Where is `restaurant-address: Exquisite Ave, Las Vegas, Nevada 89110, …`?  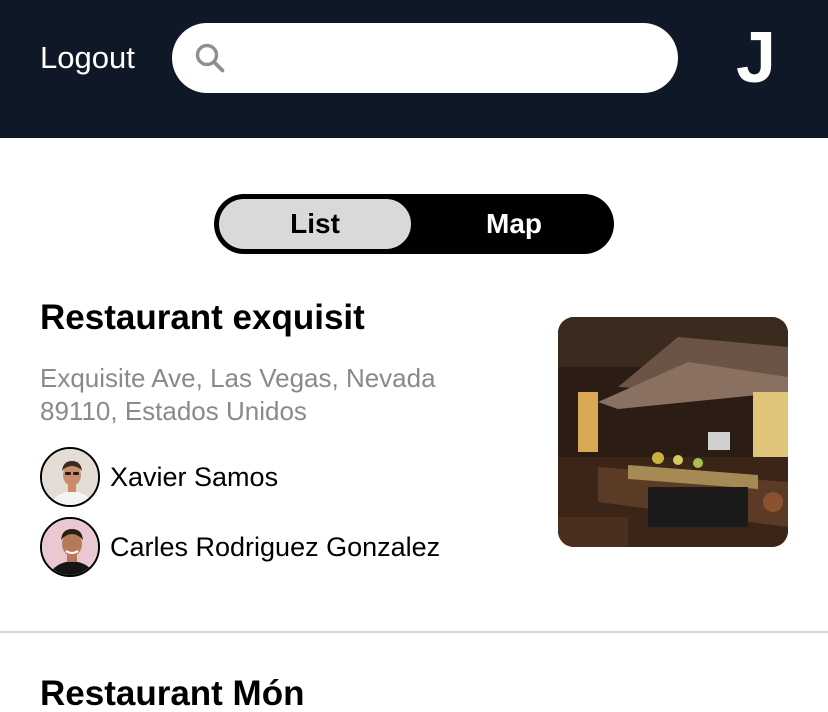
restaurant-address: Exquisite Ave, Las Vegas, Nevada 89110, … is located at coordinates (238, 394).